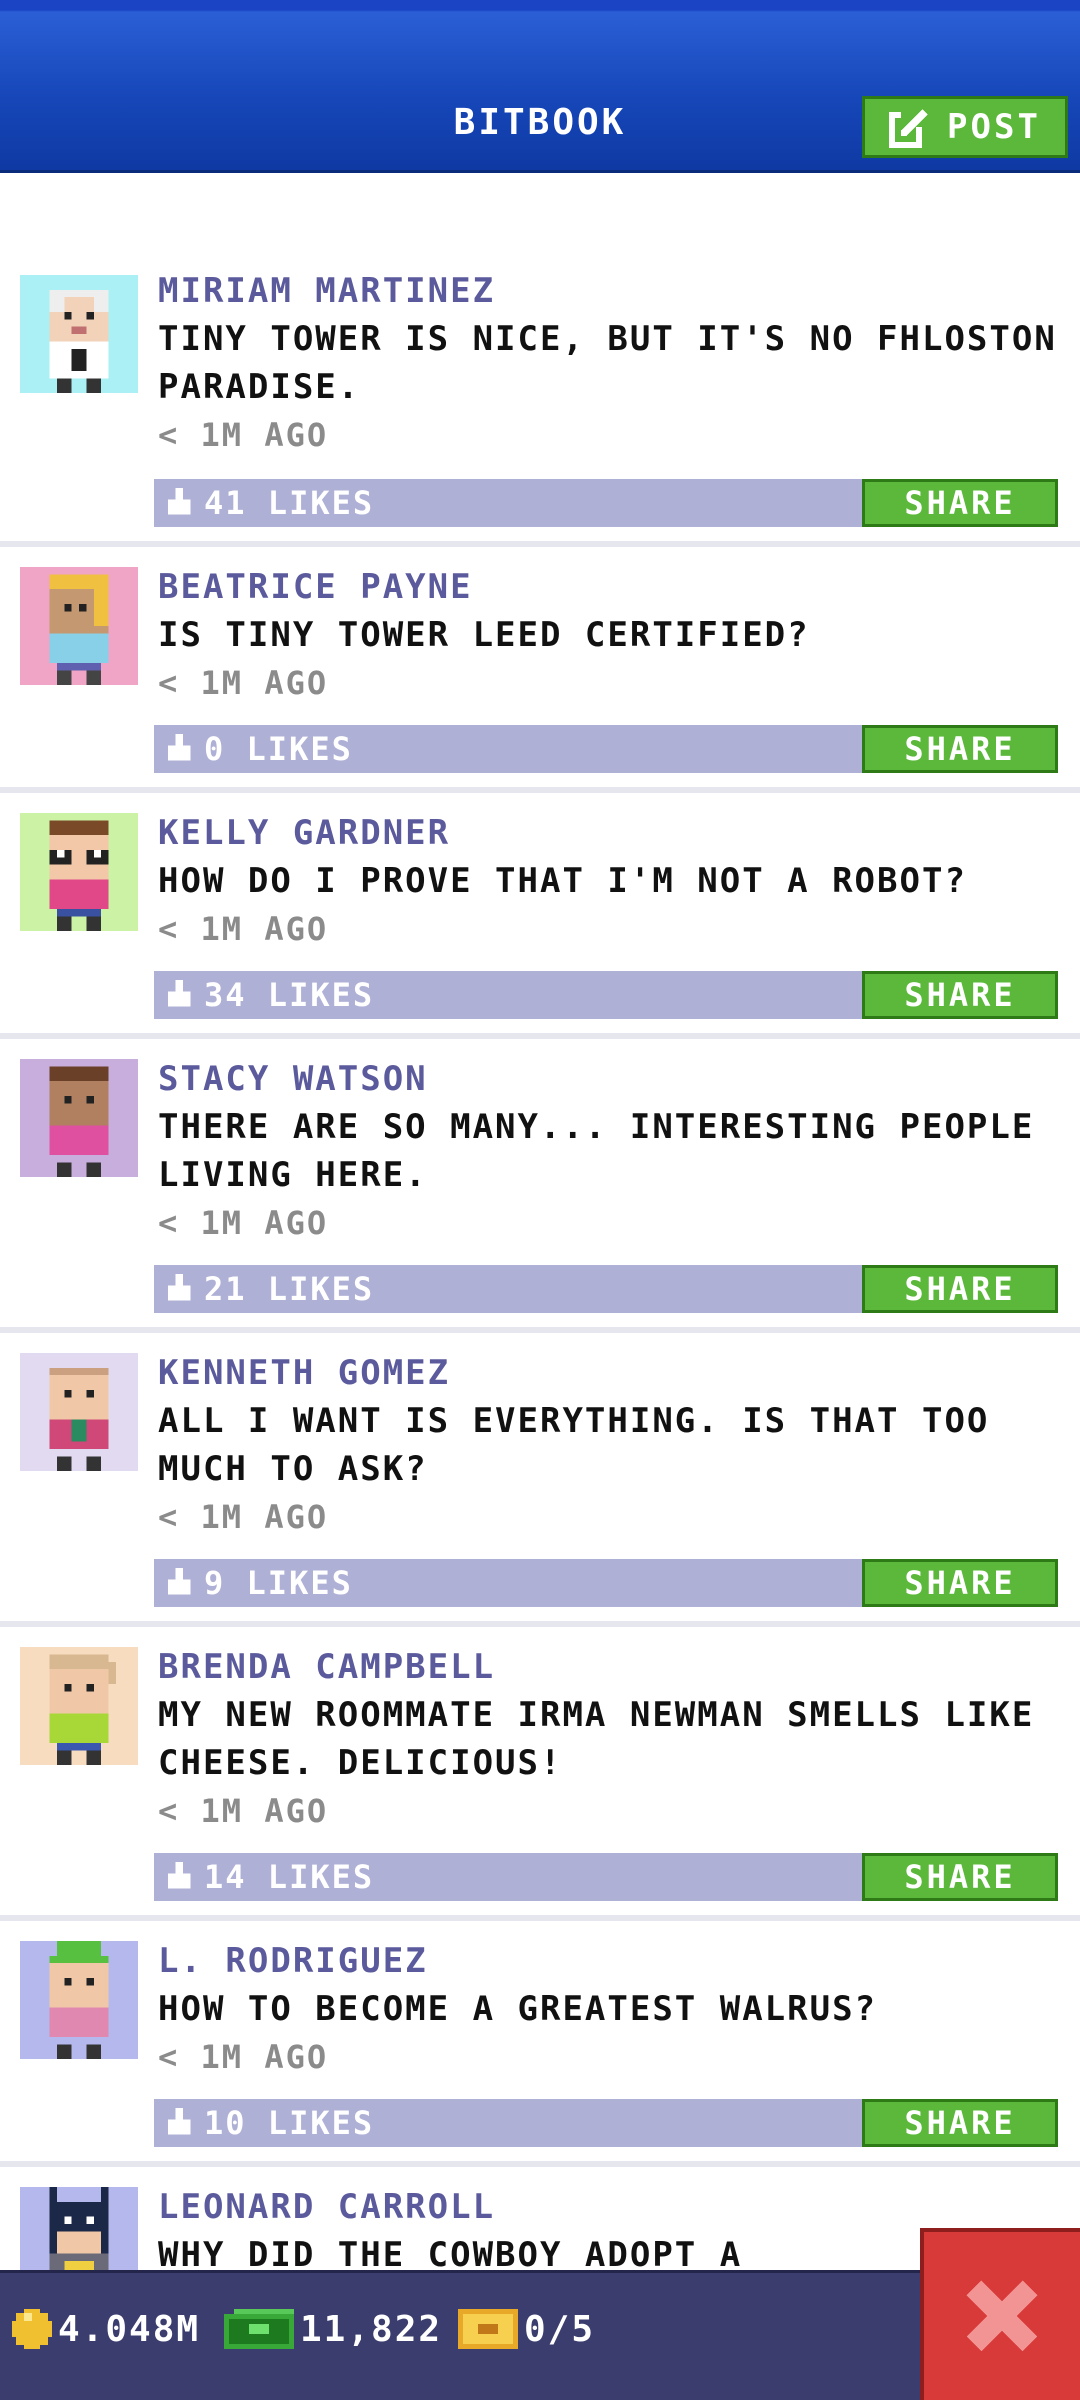  What do you see at coordinates (304, 1373) in the screenshot?
I see `post-author: KENNETH GOMEZ` at bounding box center [304, 1373].